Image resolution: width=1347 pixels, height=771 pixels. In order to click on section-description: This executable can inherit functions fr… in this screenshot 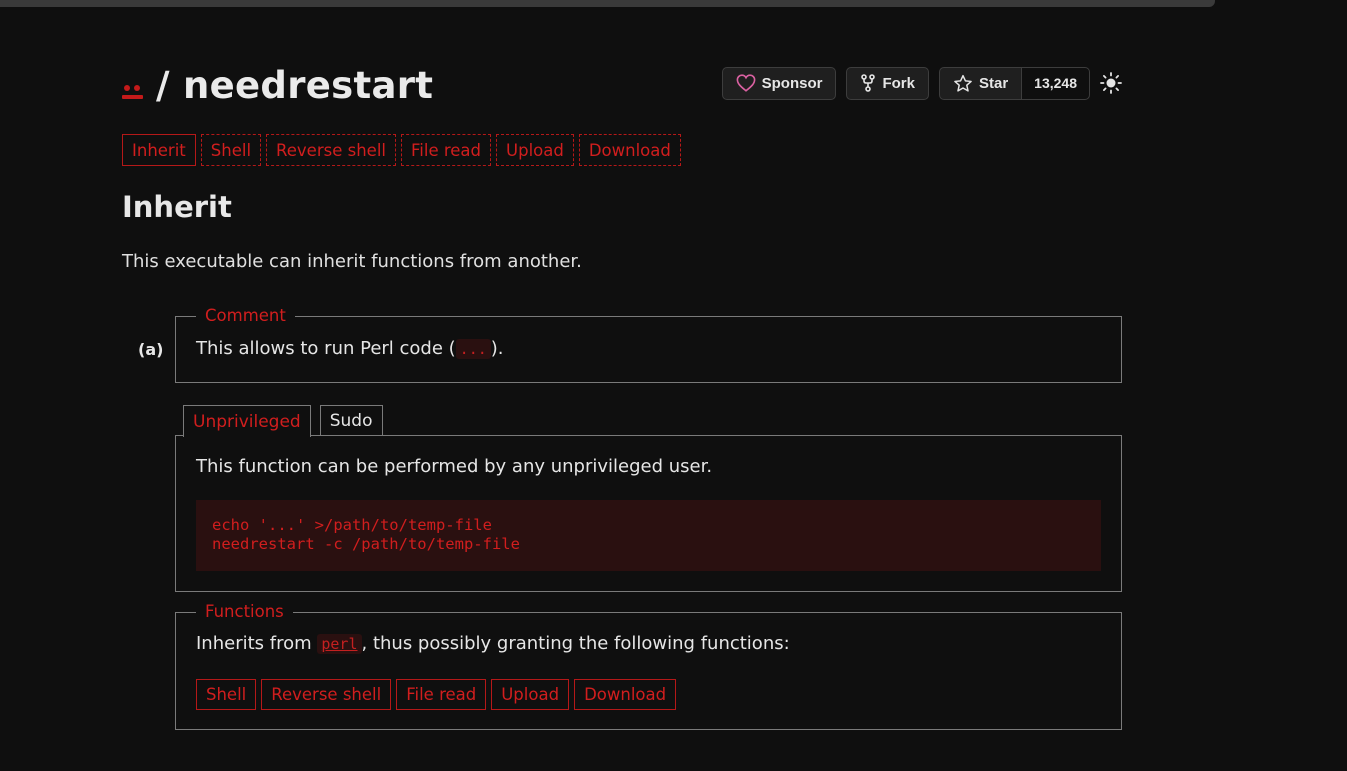, I will do `click(352, 261)`.